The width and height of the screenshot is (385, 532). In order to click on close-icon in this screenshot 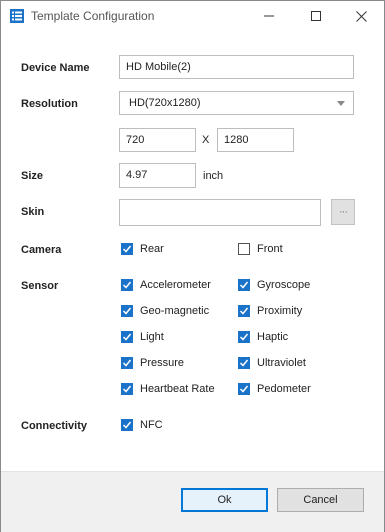, I will do `click(361, 16)`.